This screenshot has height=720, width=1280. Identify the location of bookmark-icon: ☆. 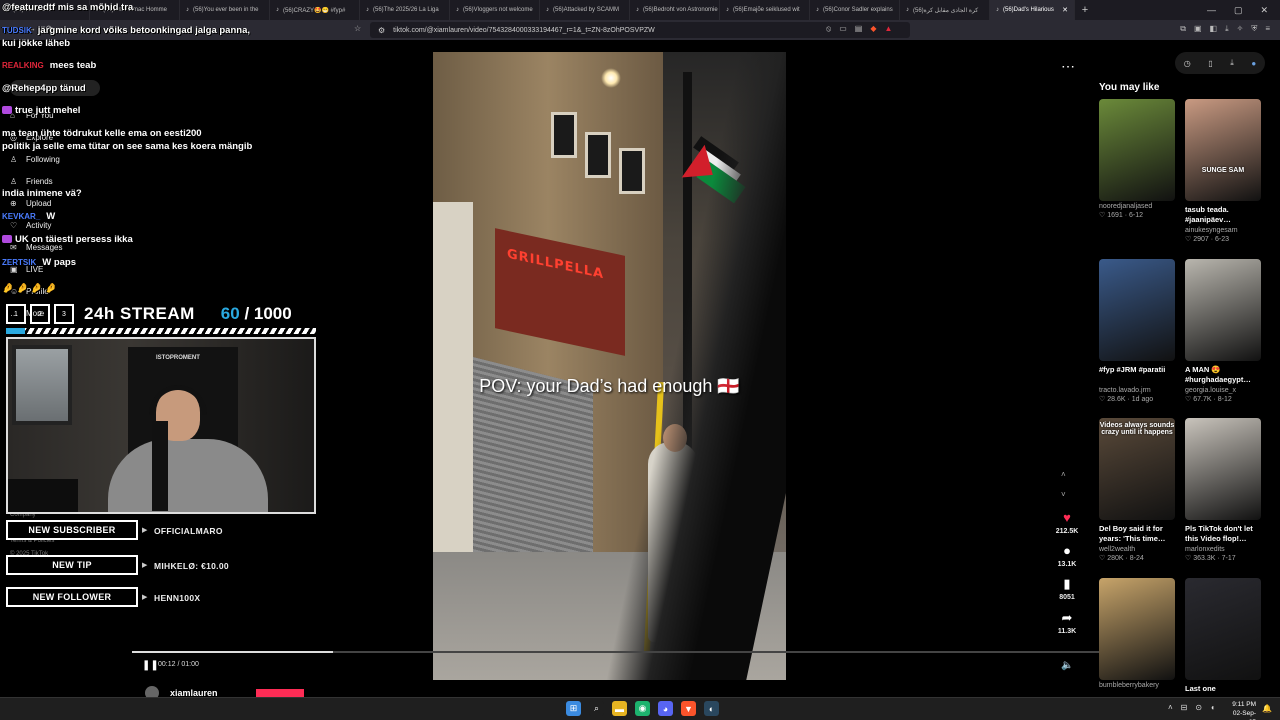
(357, 28).